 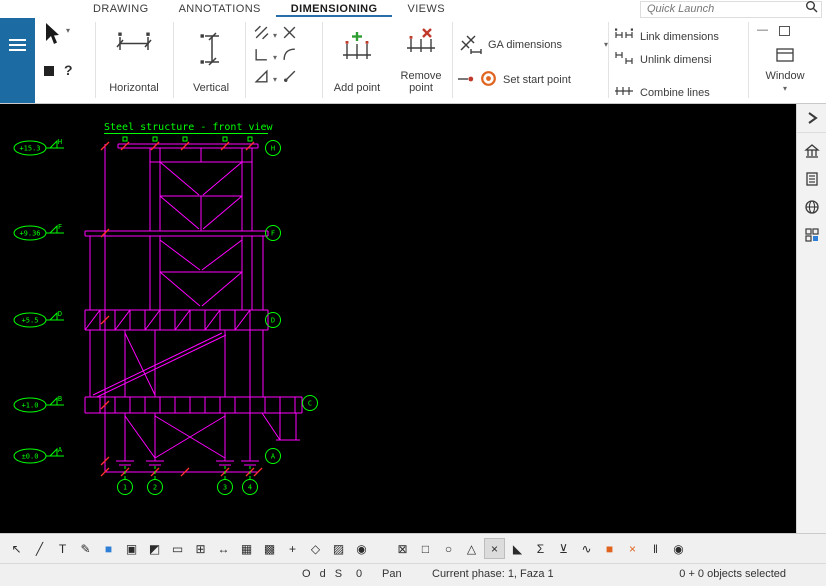 I want to click on text-tool-icon: T, so click(x=62, y=548).